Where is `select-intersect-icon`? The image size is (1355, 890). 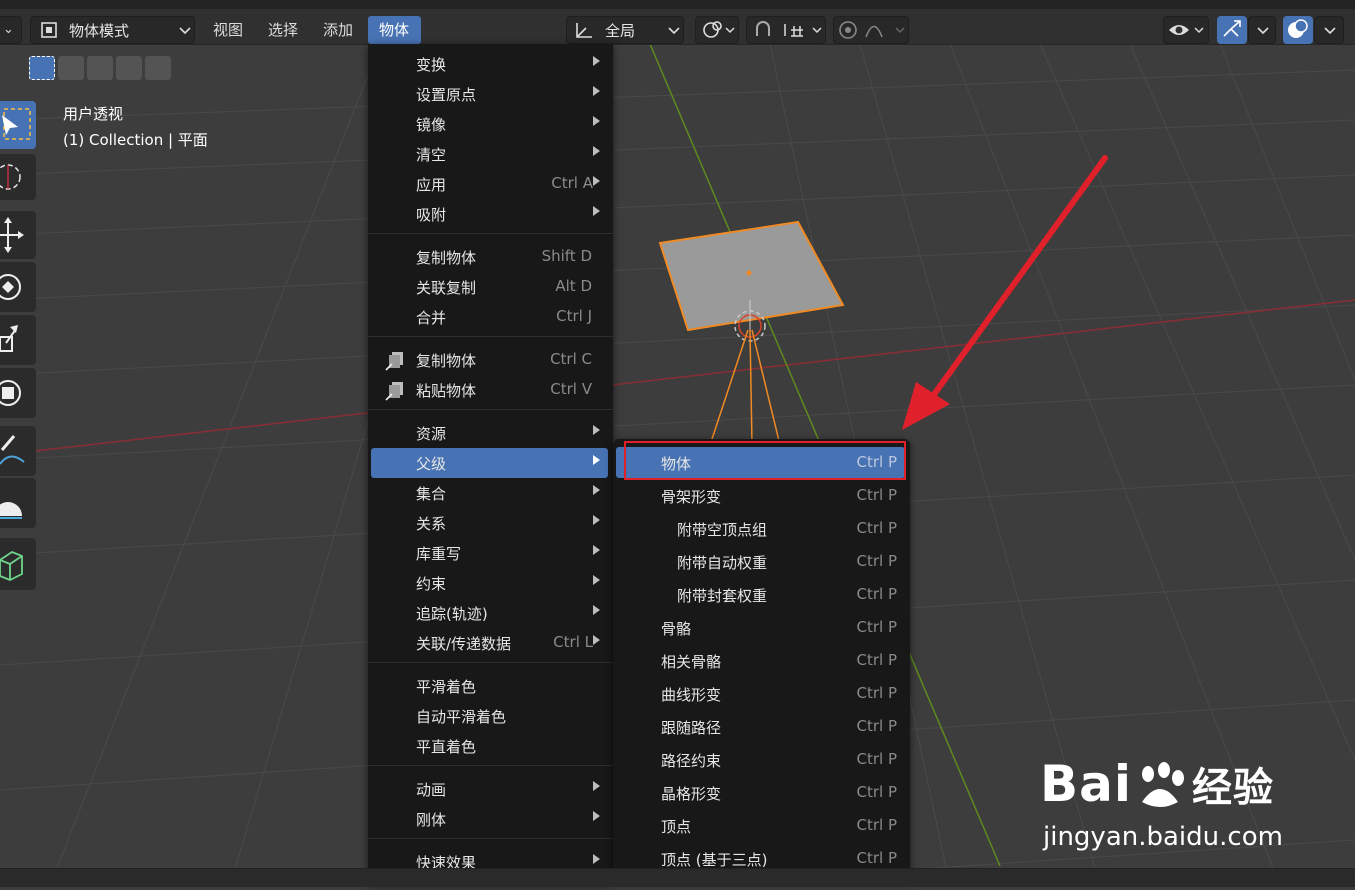
select-intersect-icon is located at coordinates (158, 68).